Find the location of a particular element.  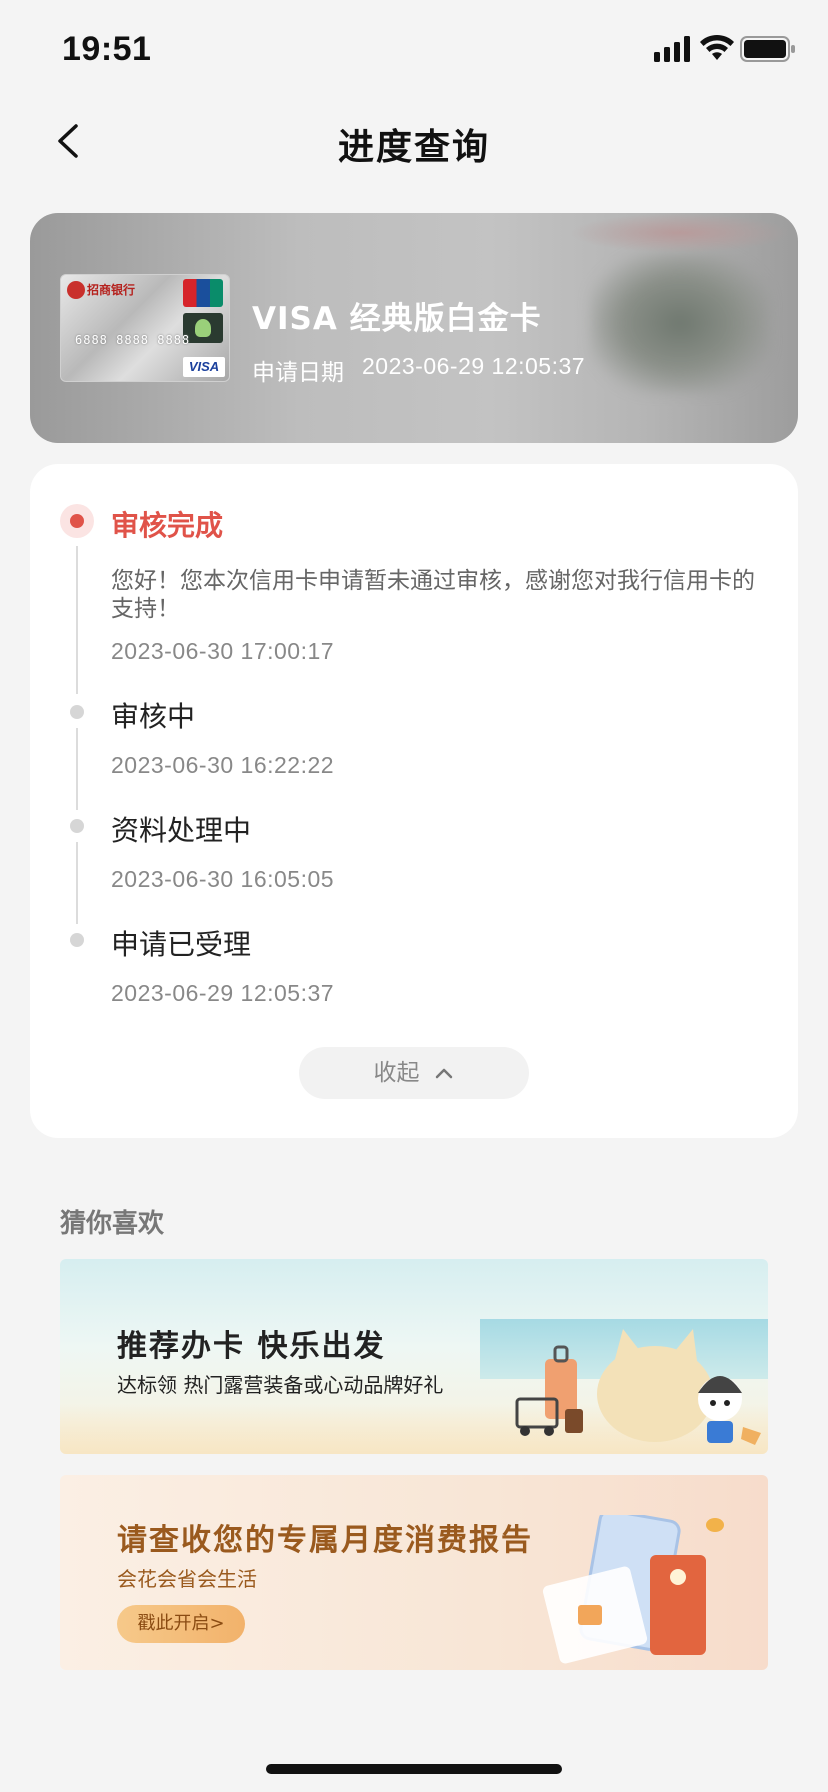

status-bar: 19:51 is located at coordinates (414, 48).